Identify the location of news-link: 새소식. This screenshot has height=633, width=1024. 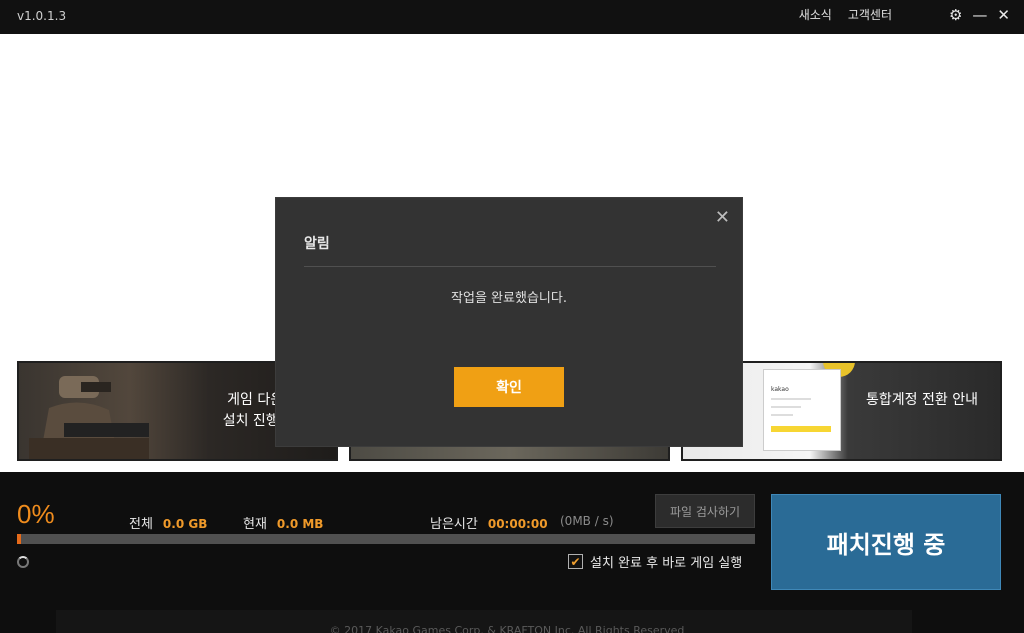
(815, 14).